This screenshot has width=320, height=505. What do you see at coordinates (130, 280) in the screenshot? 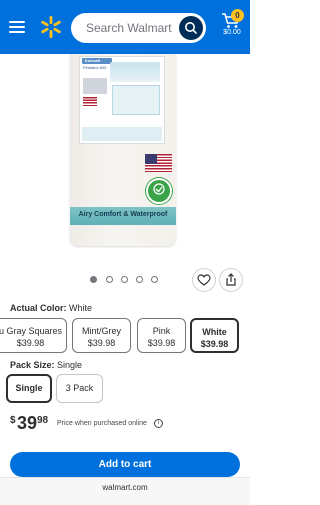
I see `image-carousel-dots` at bounding box center [130, 280].